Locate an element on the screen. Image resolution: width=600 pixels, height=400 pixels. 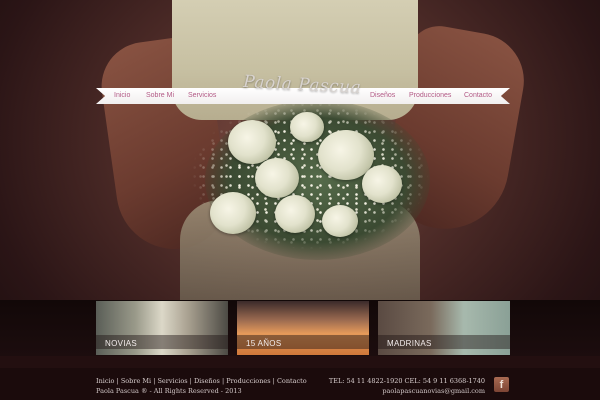
contact-email: paolapascuanovias@gmail.com is located at coordinates (433, 391).